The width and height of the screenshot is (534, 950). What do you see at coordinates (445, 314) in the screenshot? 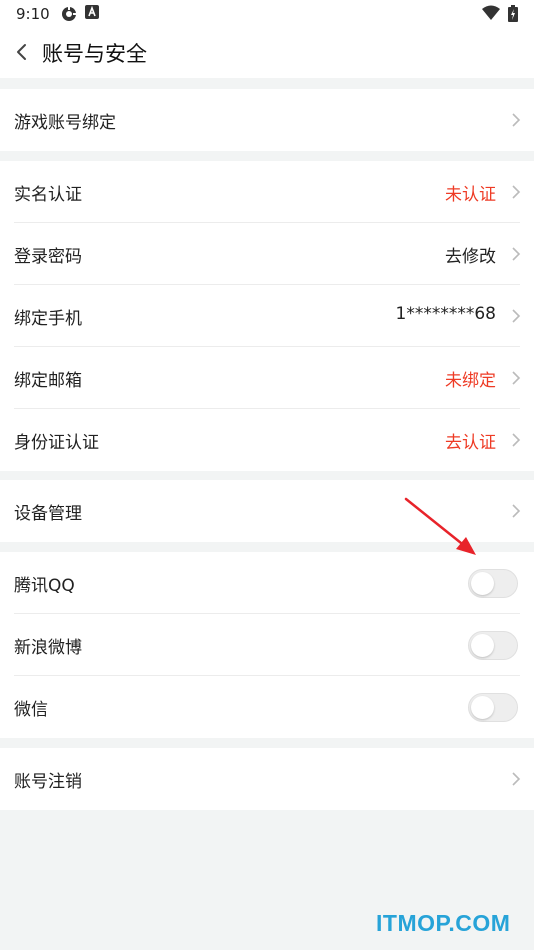
I see `phone-number: 1********68` at bounding box center [445, 314].